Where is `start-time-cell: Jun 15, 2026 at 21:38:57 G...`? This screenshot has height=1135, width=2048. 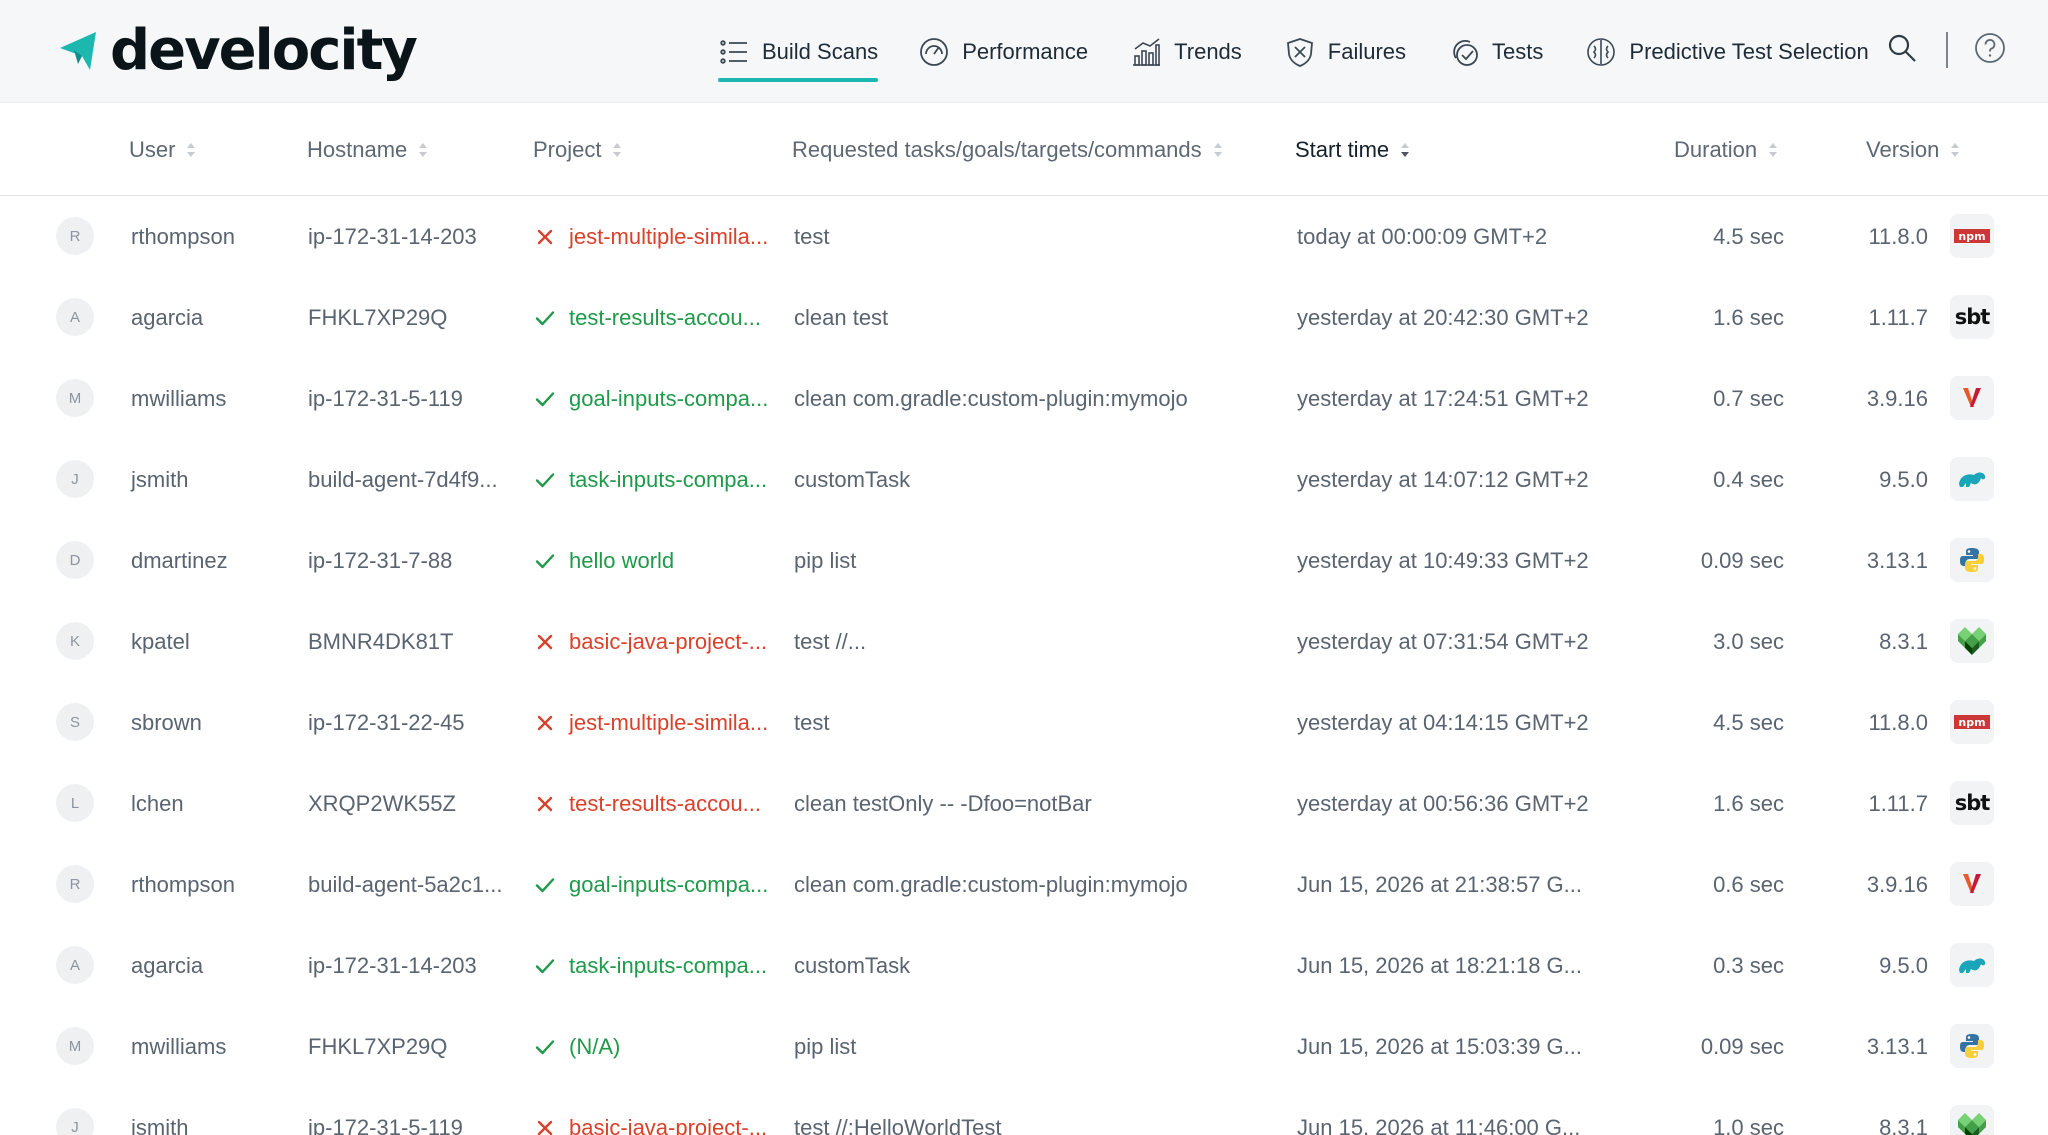
start-time-cell: Jun 15, 2026 at 21:38:57 G... is located at coordinates (1439, 884).